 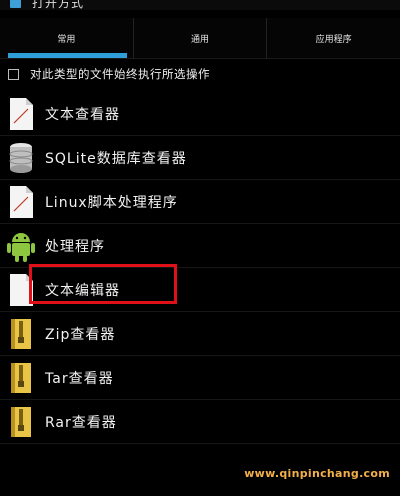 I want to click on item-label: Linux脚本处理程序, so click(x=111, y=202).